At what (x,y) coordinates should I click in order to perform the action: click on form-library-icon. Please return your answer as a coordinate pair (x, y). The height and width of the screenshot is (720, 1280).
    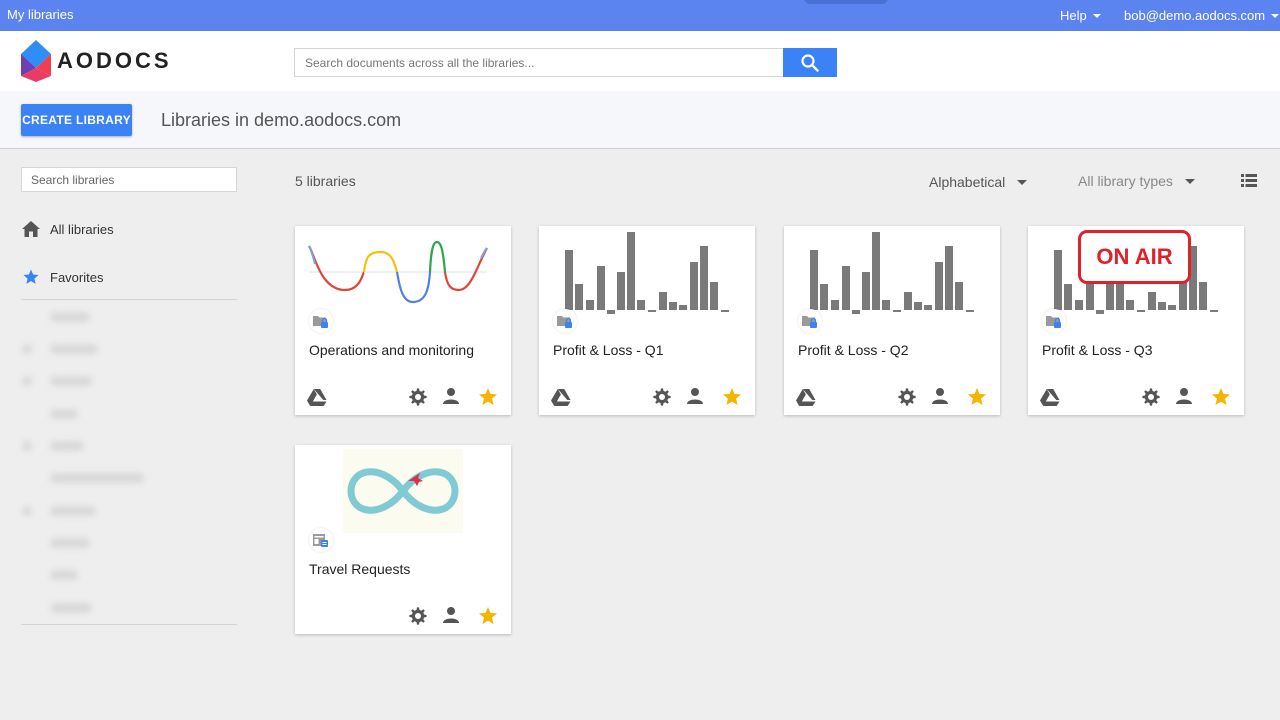
    Looking at the image, I should click on (320, 540).